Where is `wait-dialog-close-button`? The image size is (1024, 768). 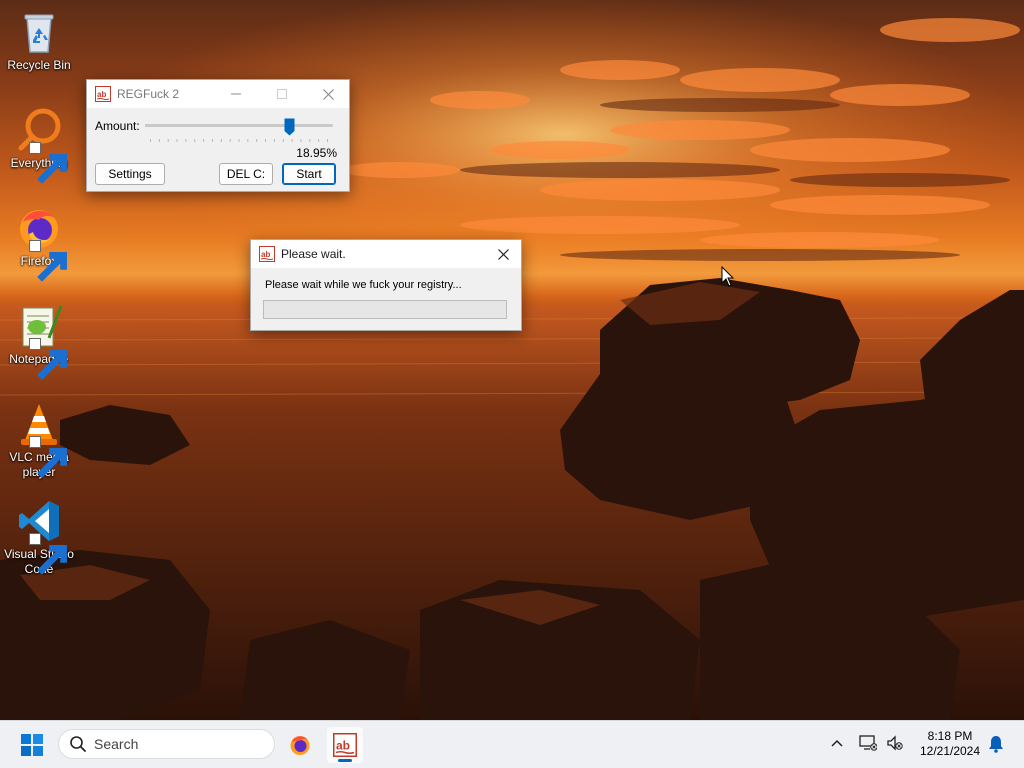 wait-dialog-close-button is located at coordinates (503, 254).